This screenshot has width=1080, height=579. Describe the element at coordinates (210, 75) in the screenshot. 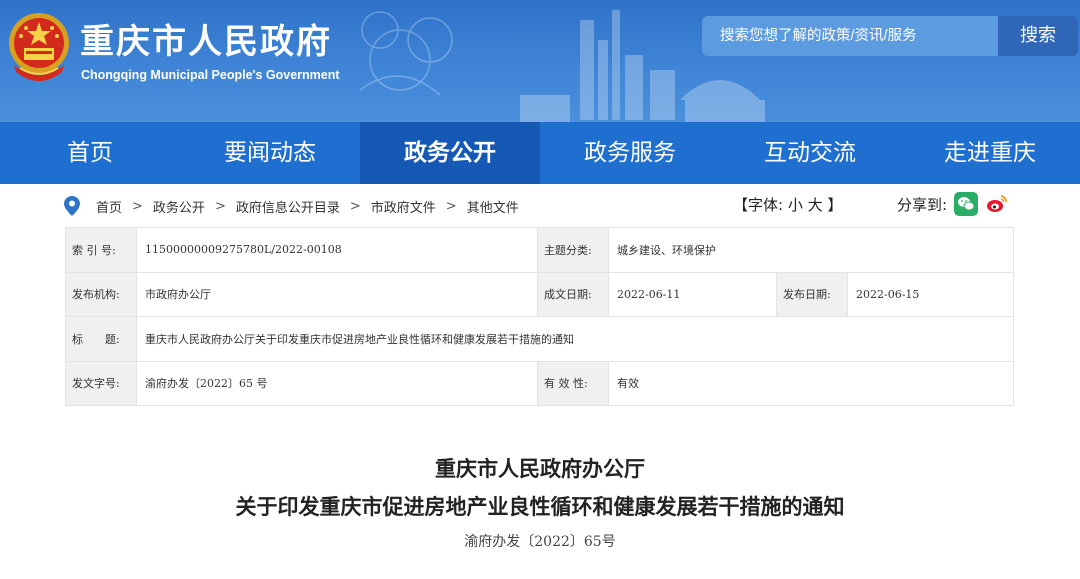

I see `site-subtitle: Chongqing Municipal People's Government` at that location.